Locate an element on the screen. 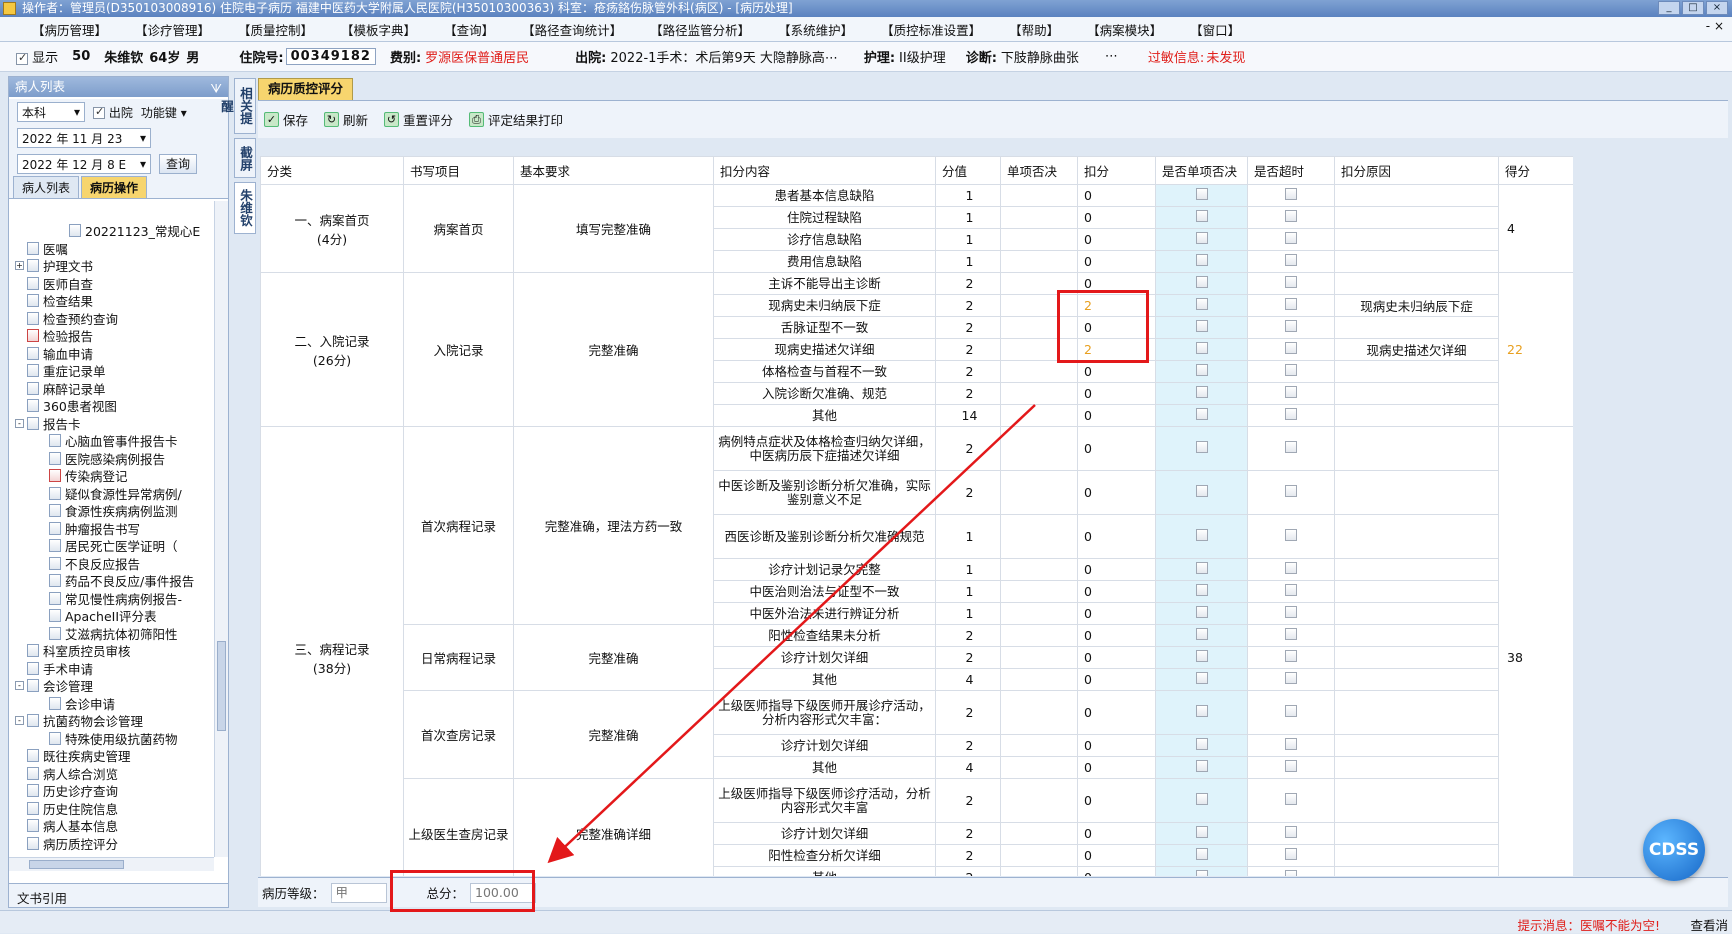 This screenshot has height=934, width=1732. tree-node: 科室质控员审核 is located at coordinates (114, 651).